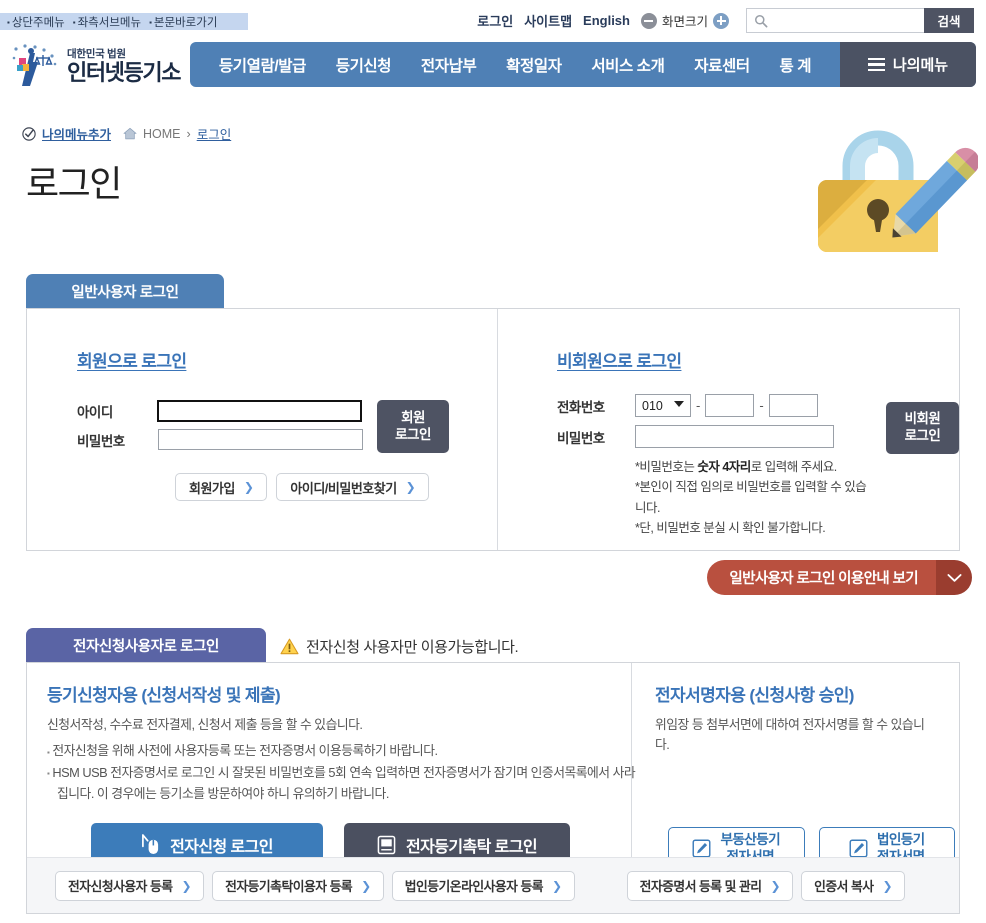 This screenshot has width=986, height=923. Describe the element at coordinates (262, 65) in the screenshot. I see `nav-item-registry-view: 등기열람/발급` at that location.